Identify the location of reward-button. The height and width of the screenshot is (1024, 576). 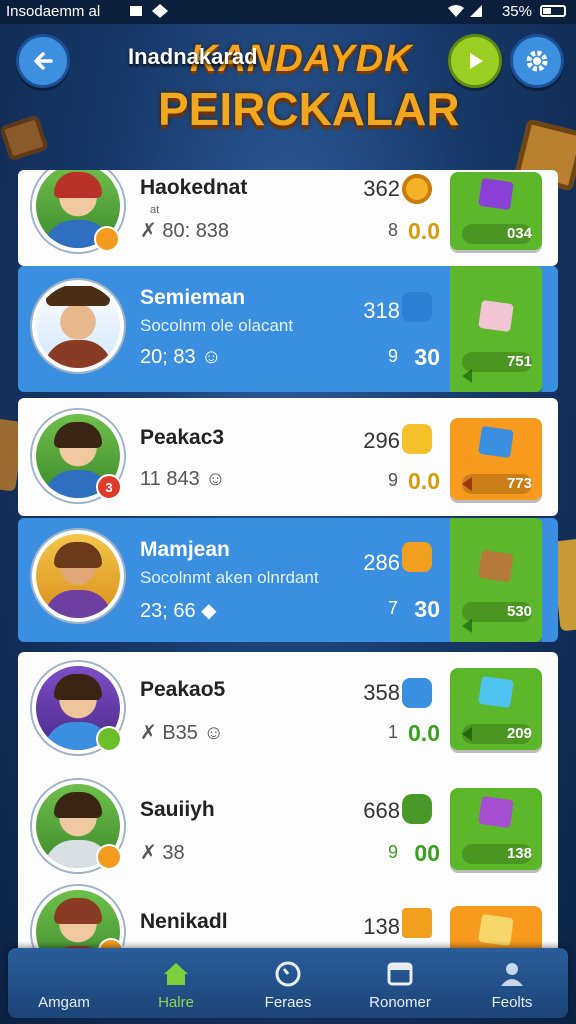
(496, 929).